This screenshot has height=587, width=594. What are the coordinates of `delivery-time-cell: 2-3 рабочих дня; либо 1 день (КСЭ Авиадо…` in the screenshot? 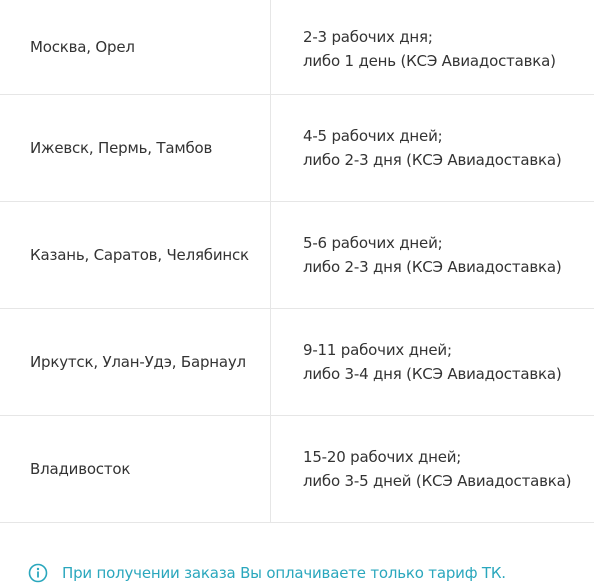 It's located at (432, 47).